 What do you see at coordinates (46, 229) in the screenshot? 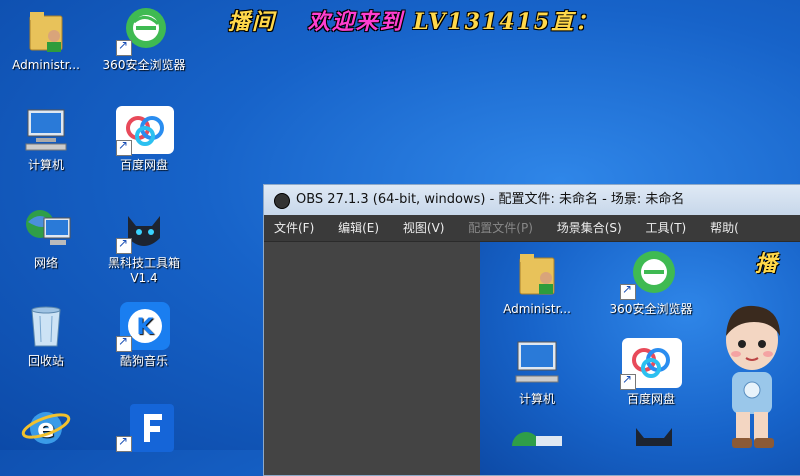
I see `network-icon` at bounding box center [46, 229].